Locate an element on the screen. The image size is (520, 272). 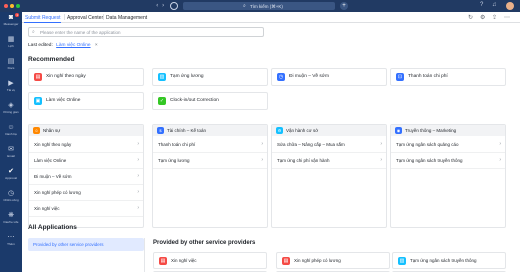
docs-icon: ▤ is located at coordinates (11, 61).